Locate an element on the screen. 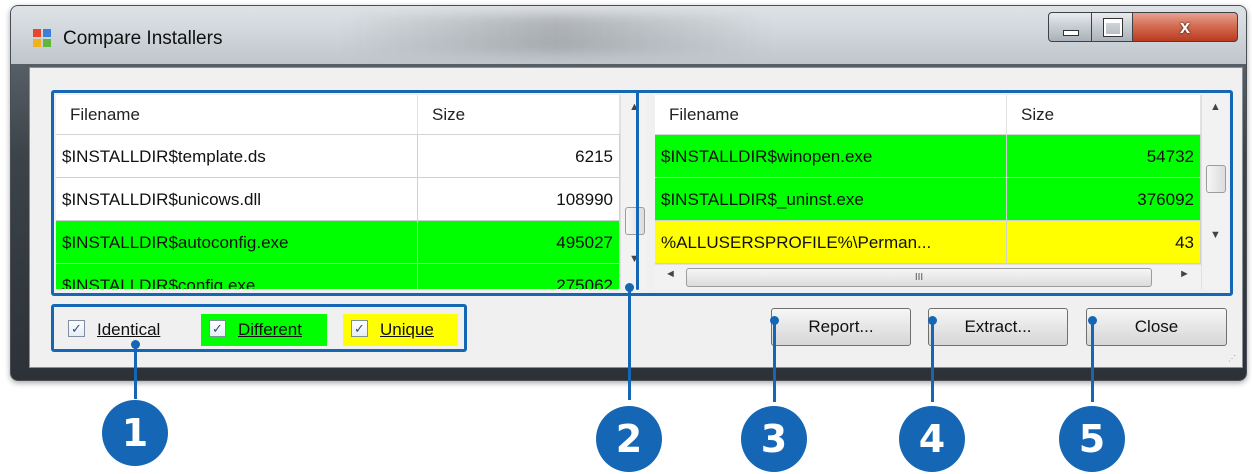  callout-badge-3: 3 is located at coordinates (774, 439).